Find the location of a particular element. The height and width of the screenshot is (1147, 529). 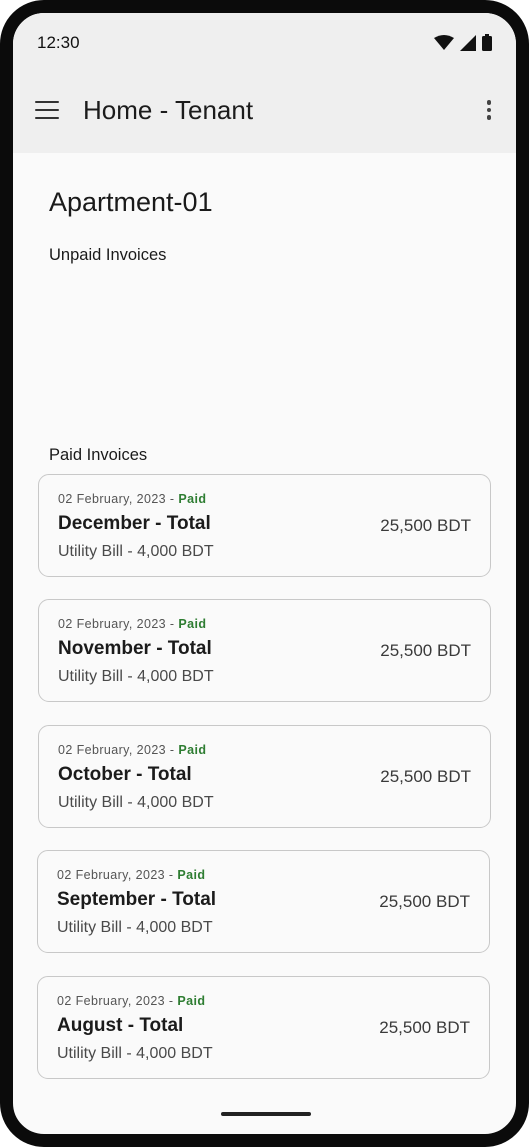

battery-icon is located at coordinates (487, 42).